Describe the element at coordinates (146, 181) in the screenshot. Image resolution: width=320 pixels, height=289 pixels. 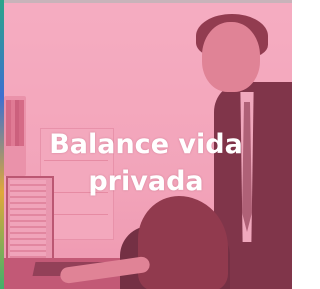
I see `tile-title-line-2: privada` at that location.